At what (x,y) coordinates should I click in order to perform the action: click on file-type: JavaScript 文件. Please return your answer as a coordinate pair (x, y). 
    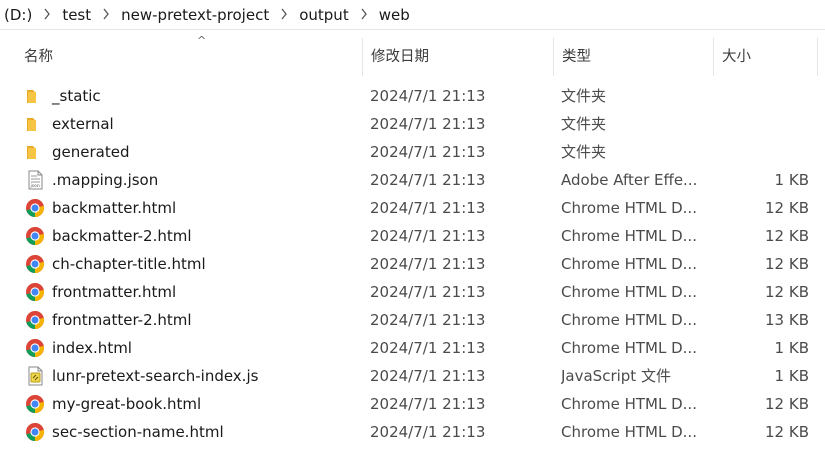
    Looking at the image, I should click on (616, 376).